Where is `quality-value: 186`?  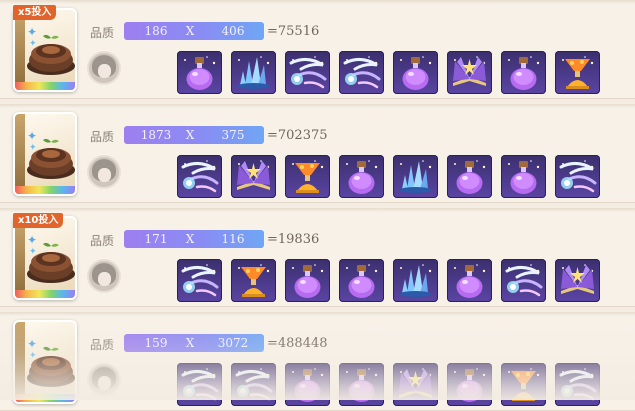 quality-value: 186 is located at coordinates (156, 31).